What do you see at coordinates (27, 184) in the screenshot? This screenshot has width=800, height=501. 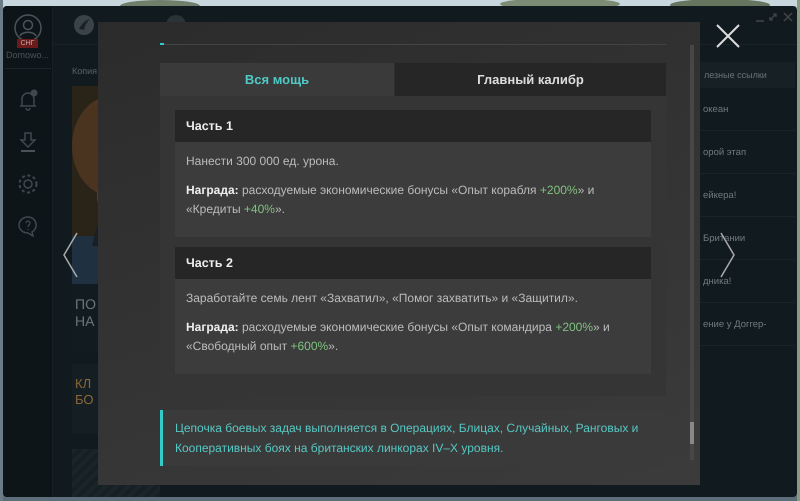 I see `settings-icon` at bounding box center [27, 184].